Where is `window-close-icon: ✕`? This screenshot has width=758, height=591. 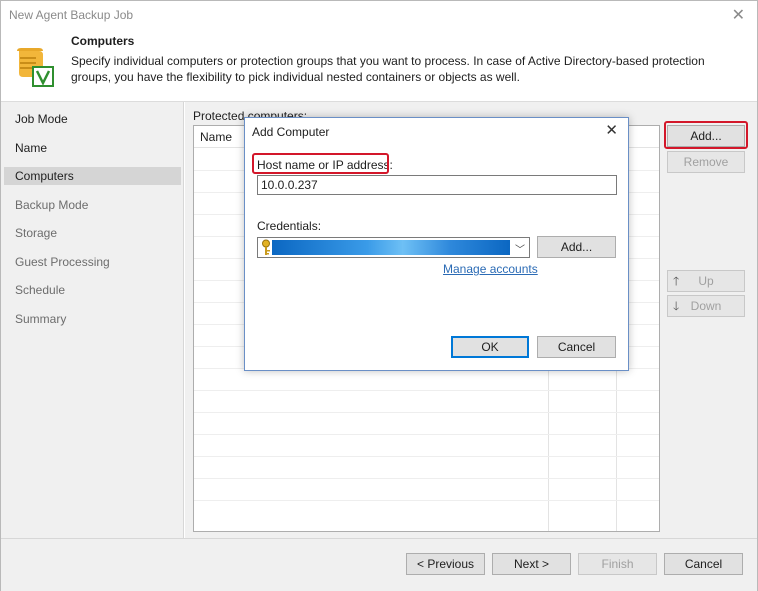 window-close-icon: ✕ is located at coordinates (738, 15).